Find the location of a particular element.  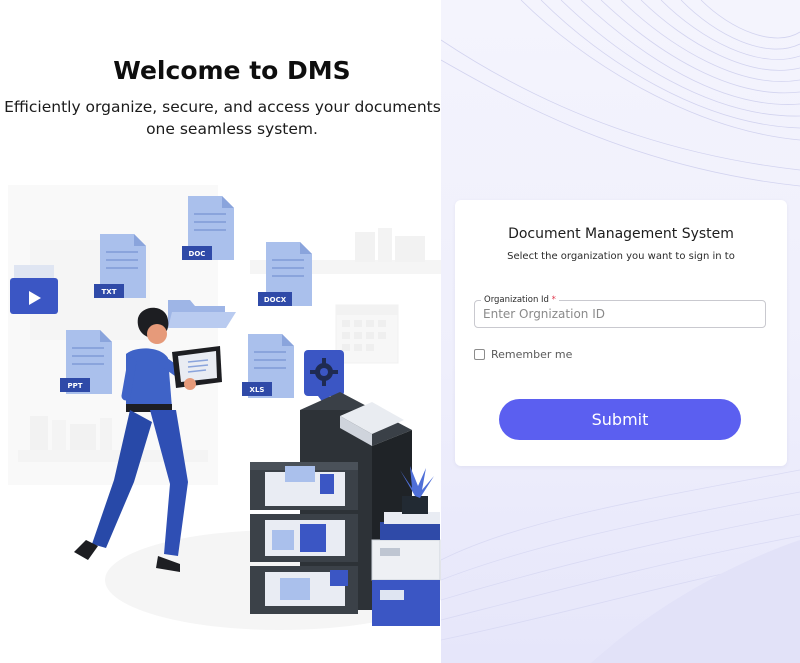

ppt-file-label: PPT is located at coordinates (74, 386).